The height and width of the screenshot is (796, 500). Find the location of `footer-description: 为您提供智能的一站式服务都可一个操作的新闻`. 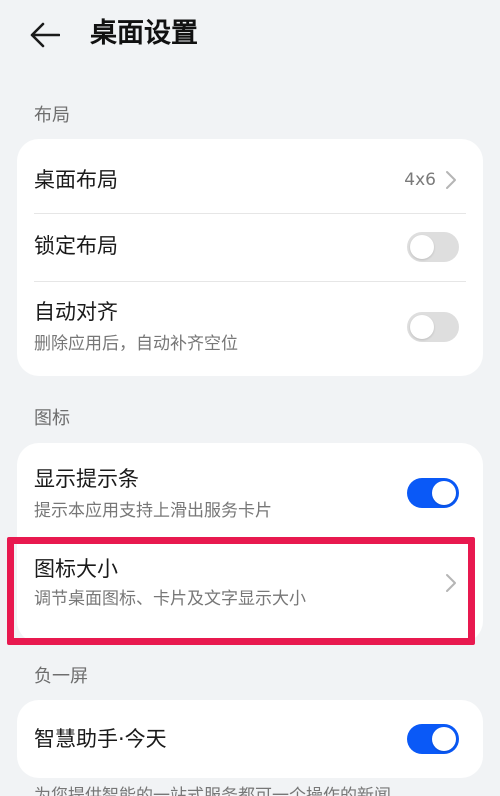

footer-description: 为您提供智能的一站式服务都可一个操作的新闻 is located at coordinates (212, 791).